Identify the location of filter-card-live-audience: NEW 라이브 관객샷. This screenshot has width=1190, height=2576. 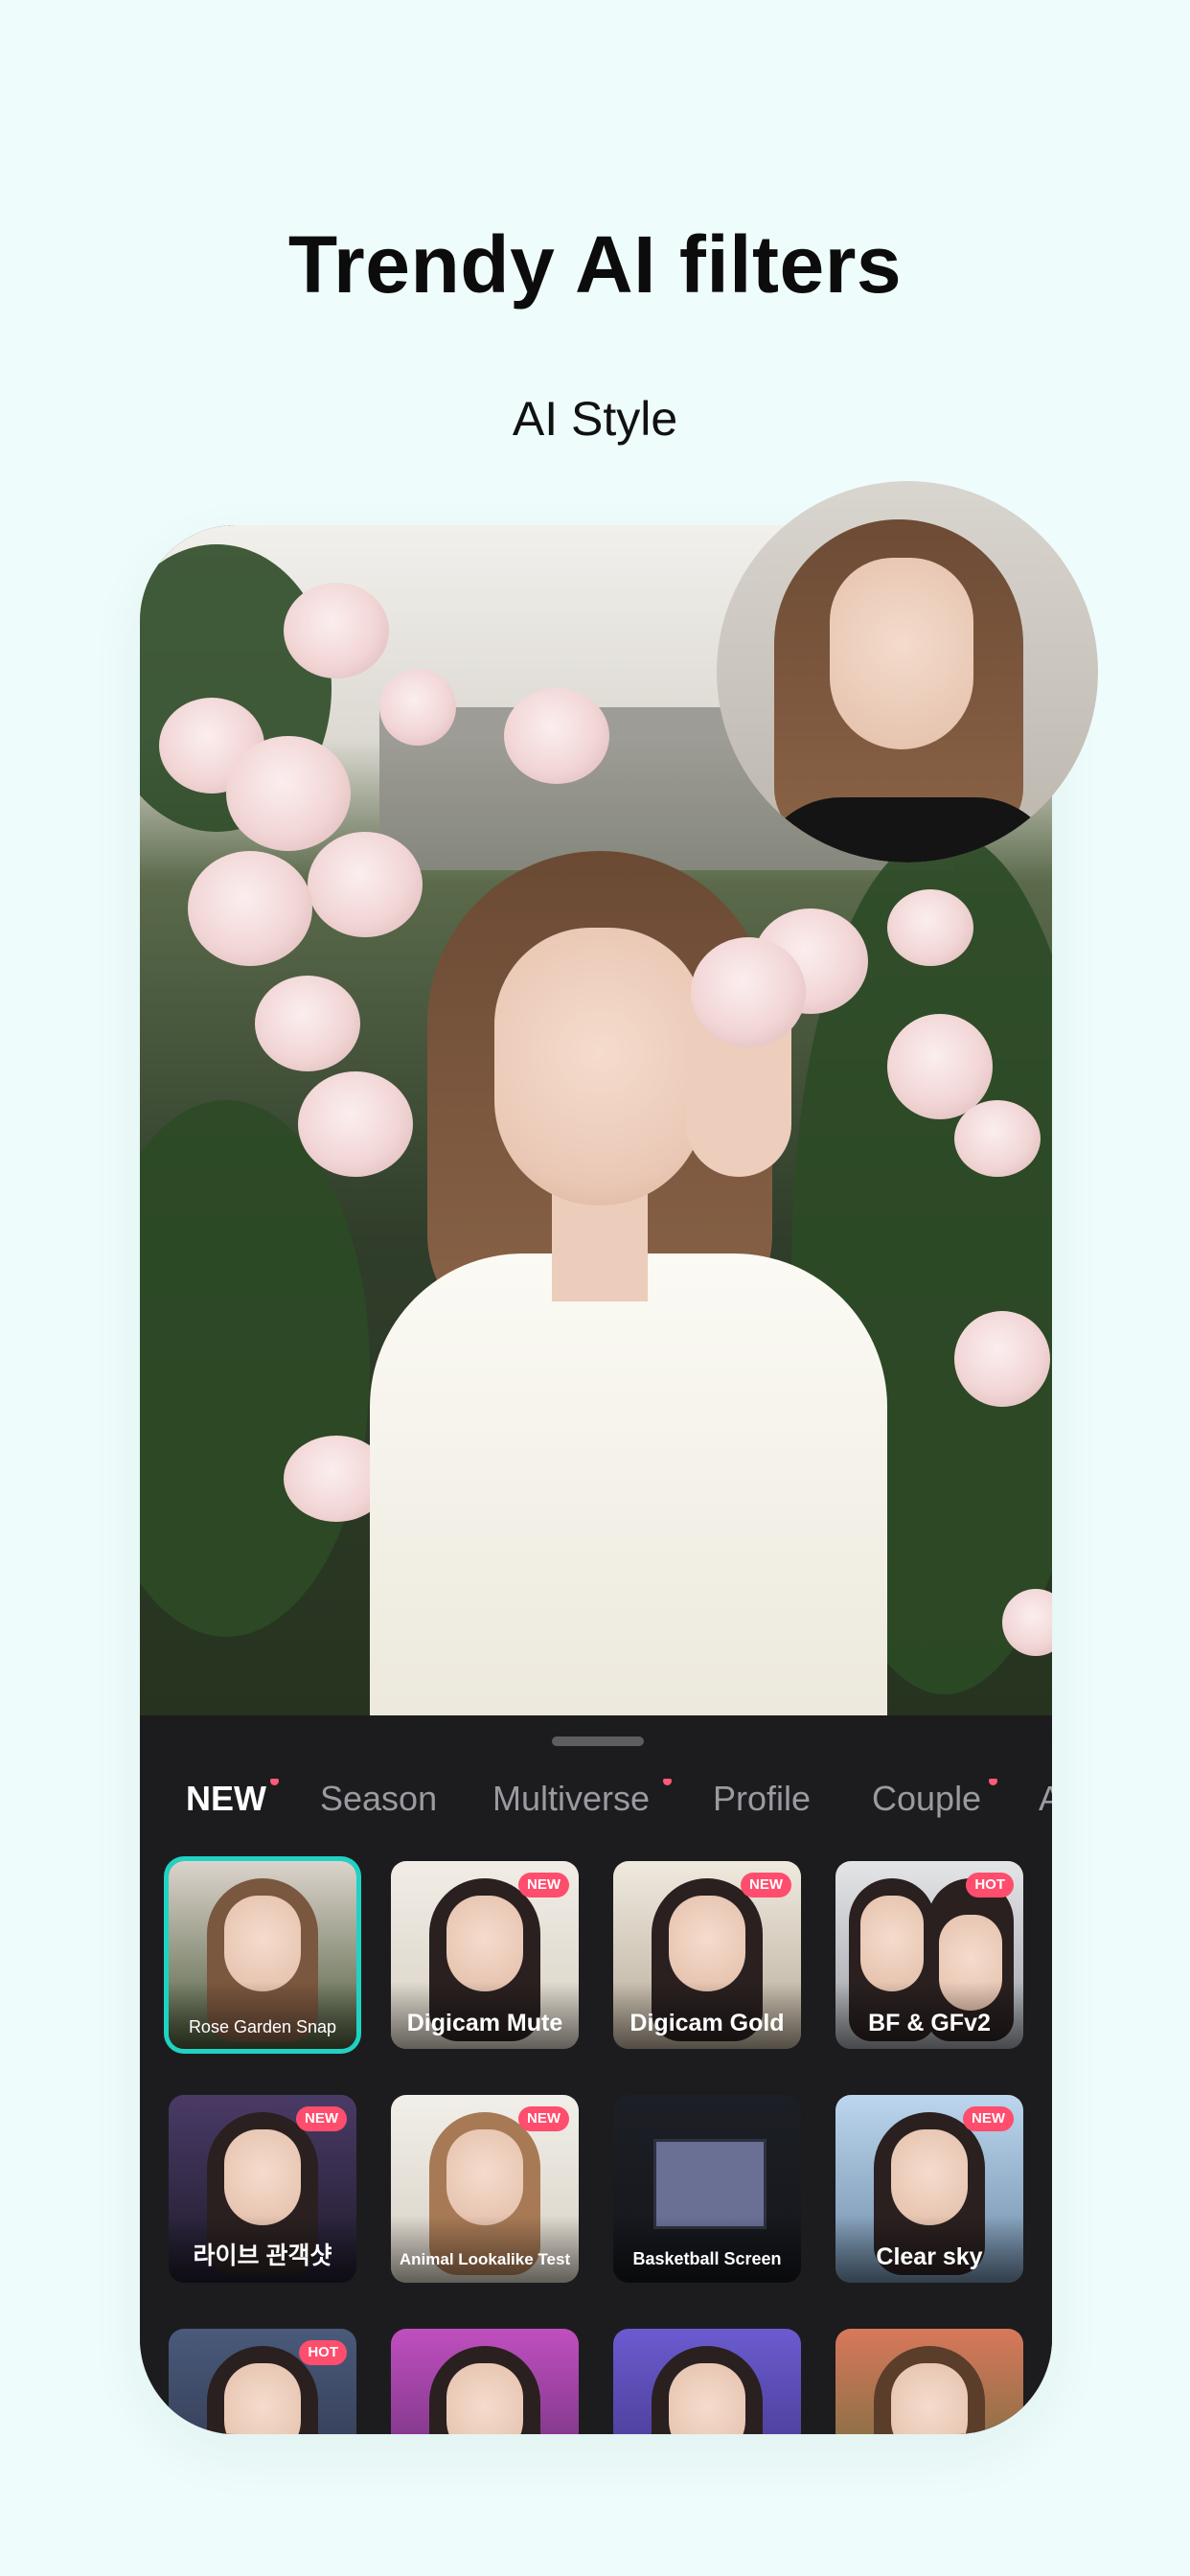
(263, 2189).